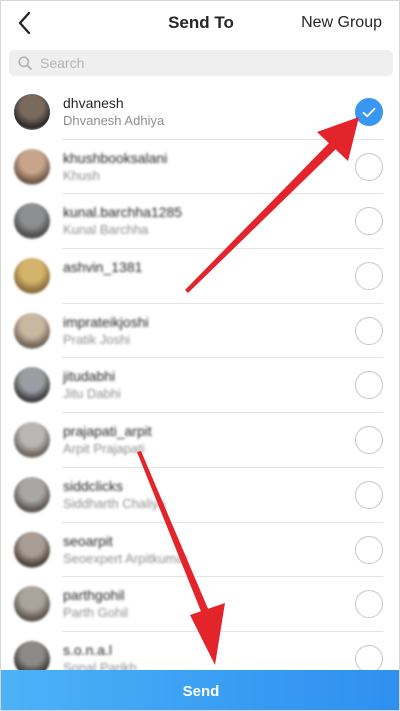  Describe the element at coordinates (81, 175) in the screenshot. I see `contact-full-name: Khush` at that location.